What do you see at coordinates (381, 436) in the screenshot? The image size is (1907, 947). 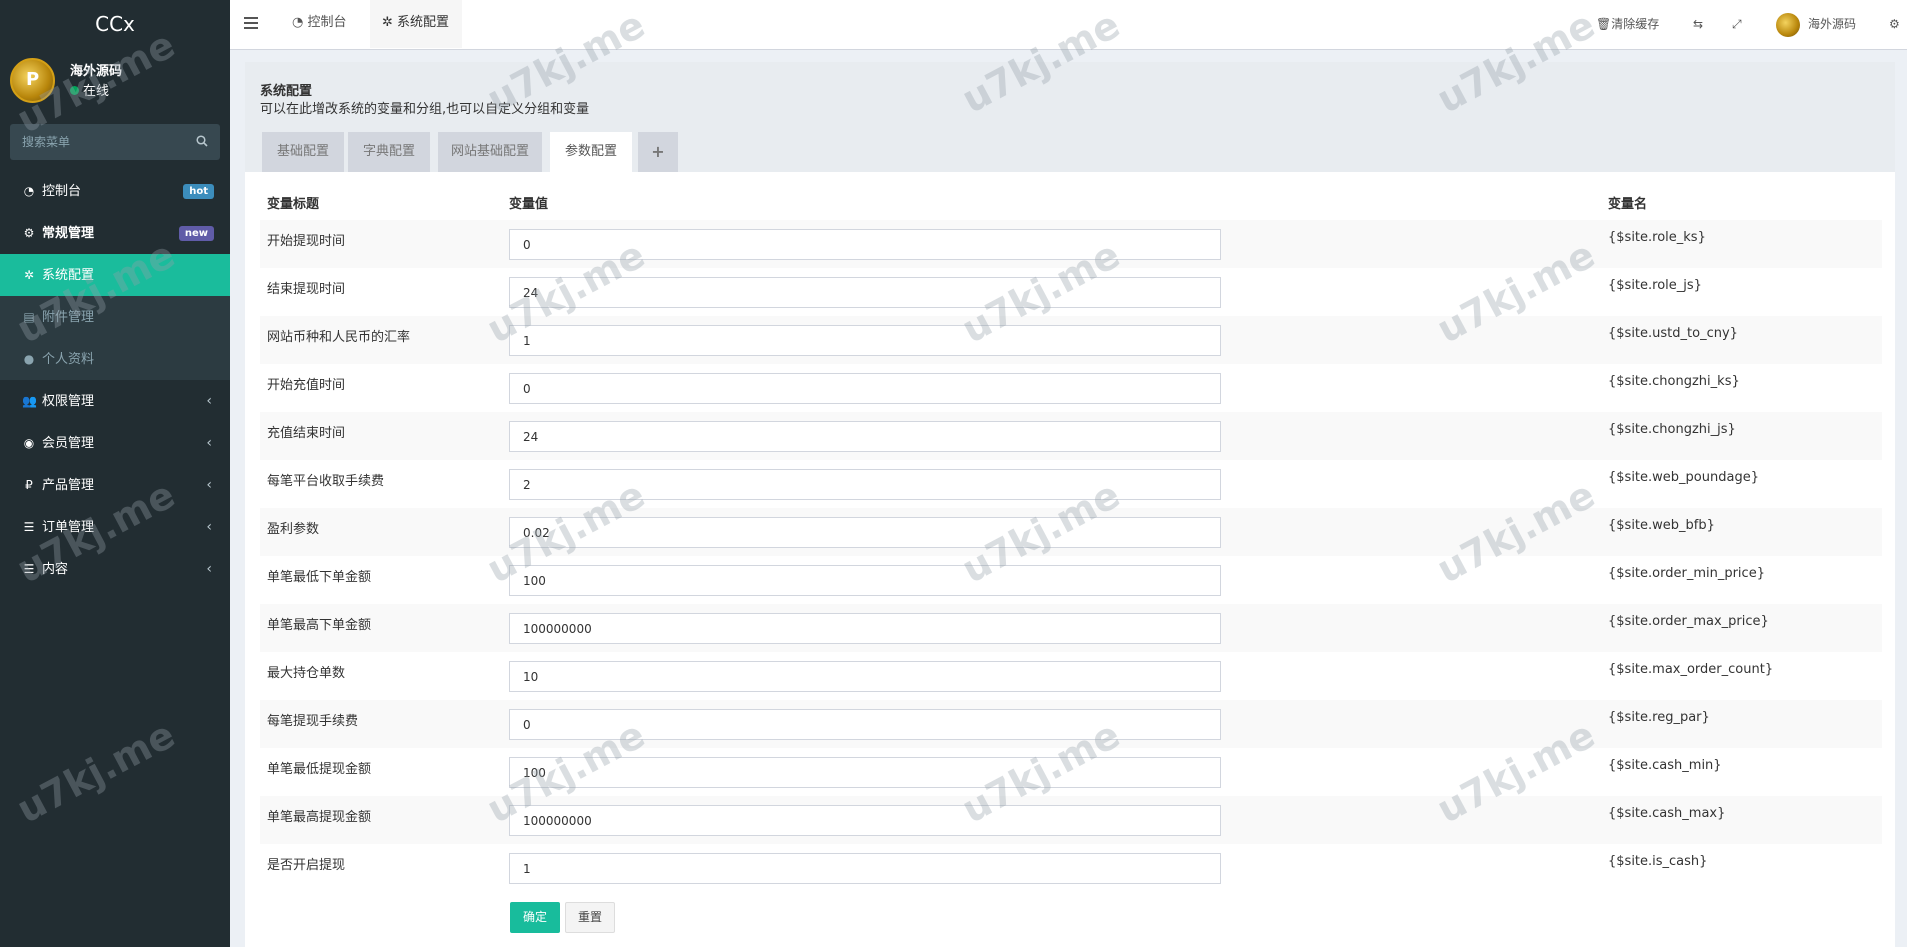 I see `variable-title: 充值结束时间` at bounding box center [381, 436].